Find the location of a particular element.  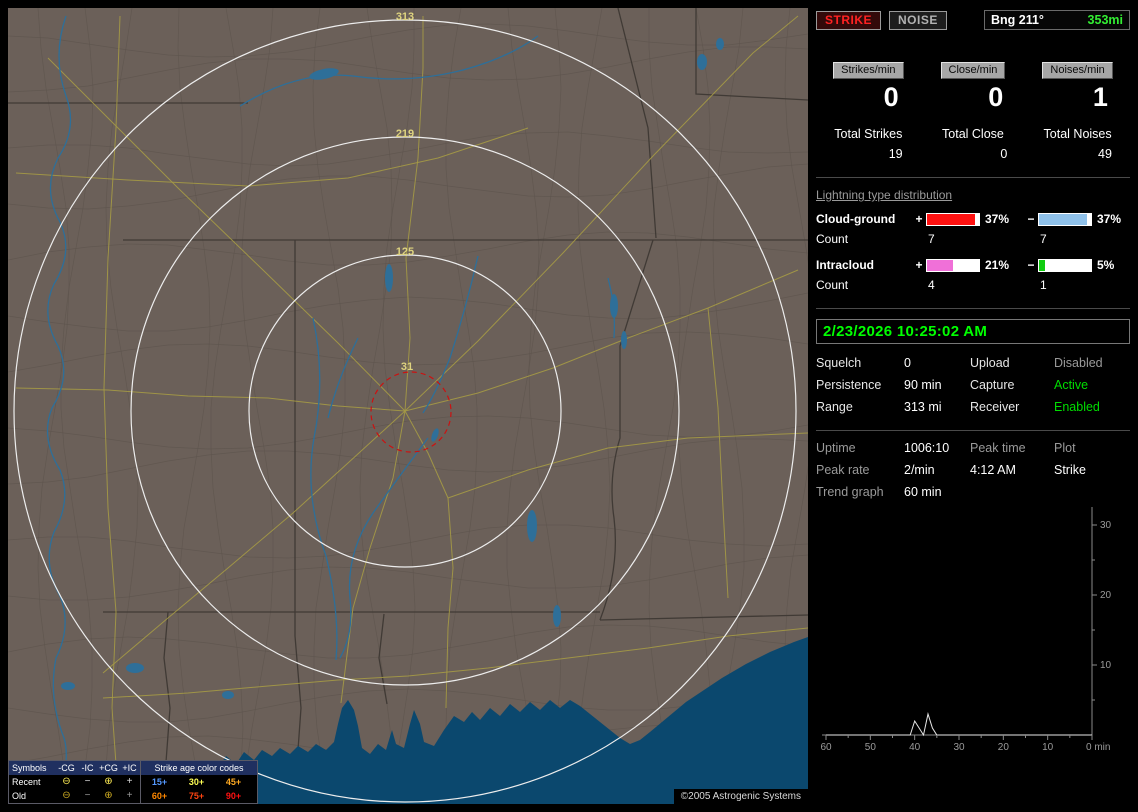

trend-graph-label: Trend graph is located at coordinates (850, 492).